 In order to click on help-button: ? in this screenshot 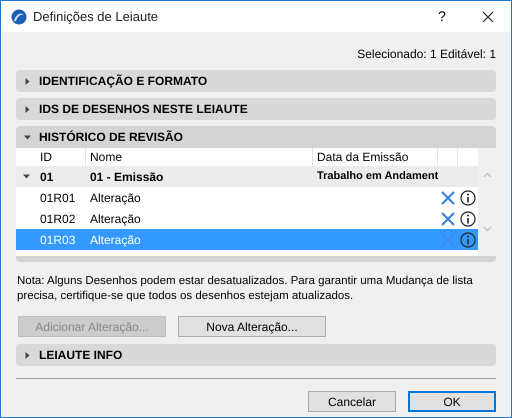, I will do `click(442, 16)`.